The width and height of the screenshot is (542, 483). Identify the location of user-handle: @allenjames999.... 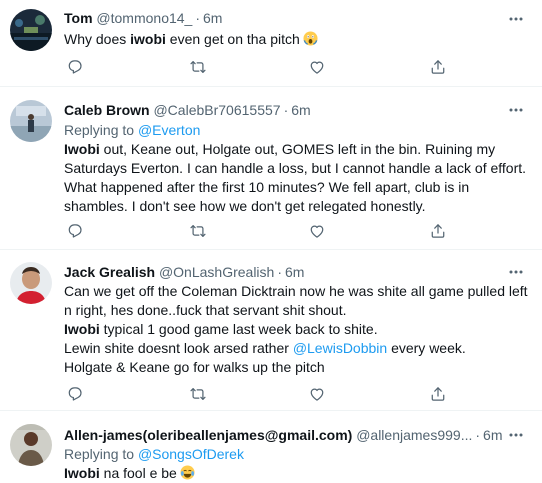
(414, 435).